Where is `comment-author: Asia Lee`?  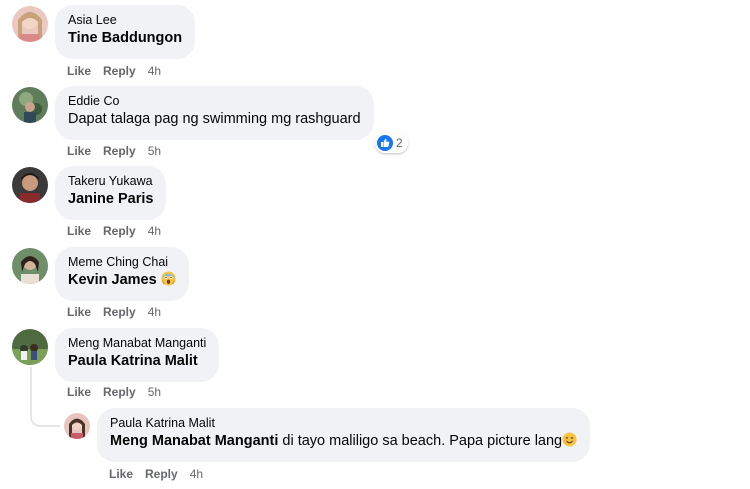
comment-author: Asia Lee is located at coordinates (125, 20).